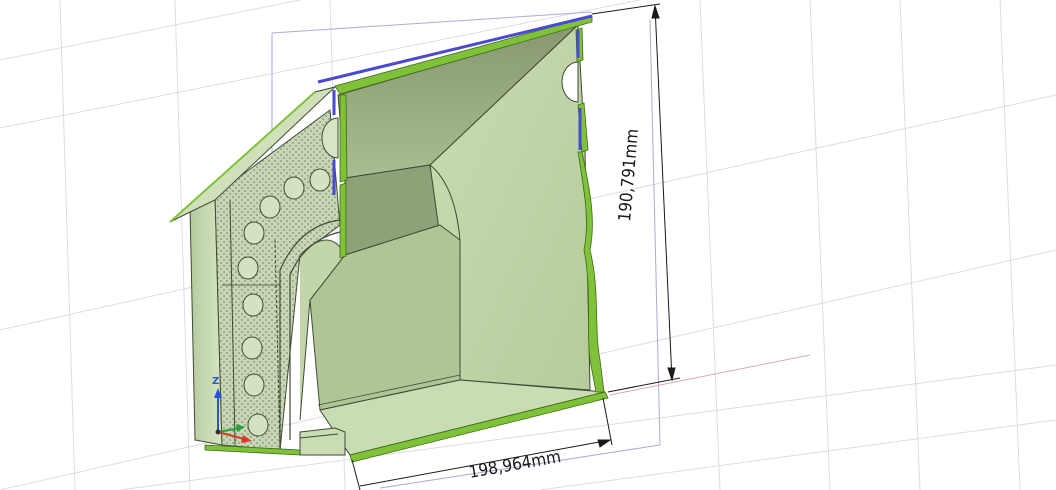  What do you see at coordinates (215, 381) in the screenshot?
I see `z-axis-label: Z` at bounding box center [215, 381].